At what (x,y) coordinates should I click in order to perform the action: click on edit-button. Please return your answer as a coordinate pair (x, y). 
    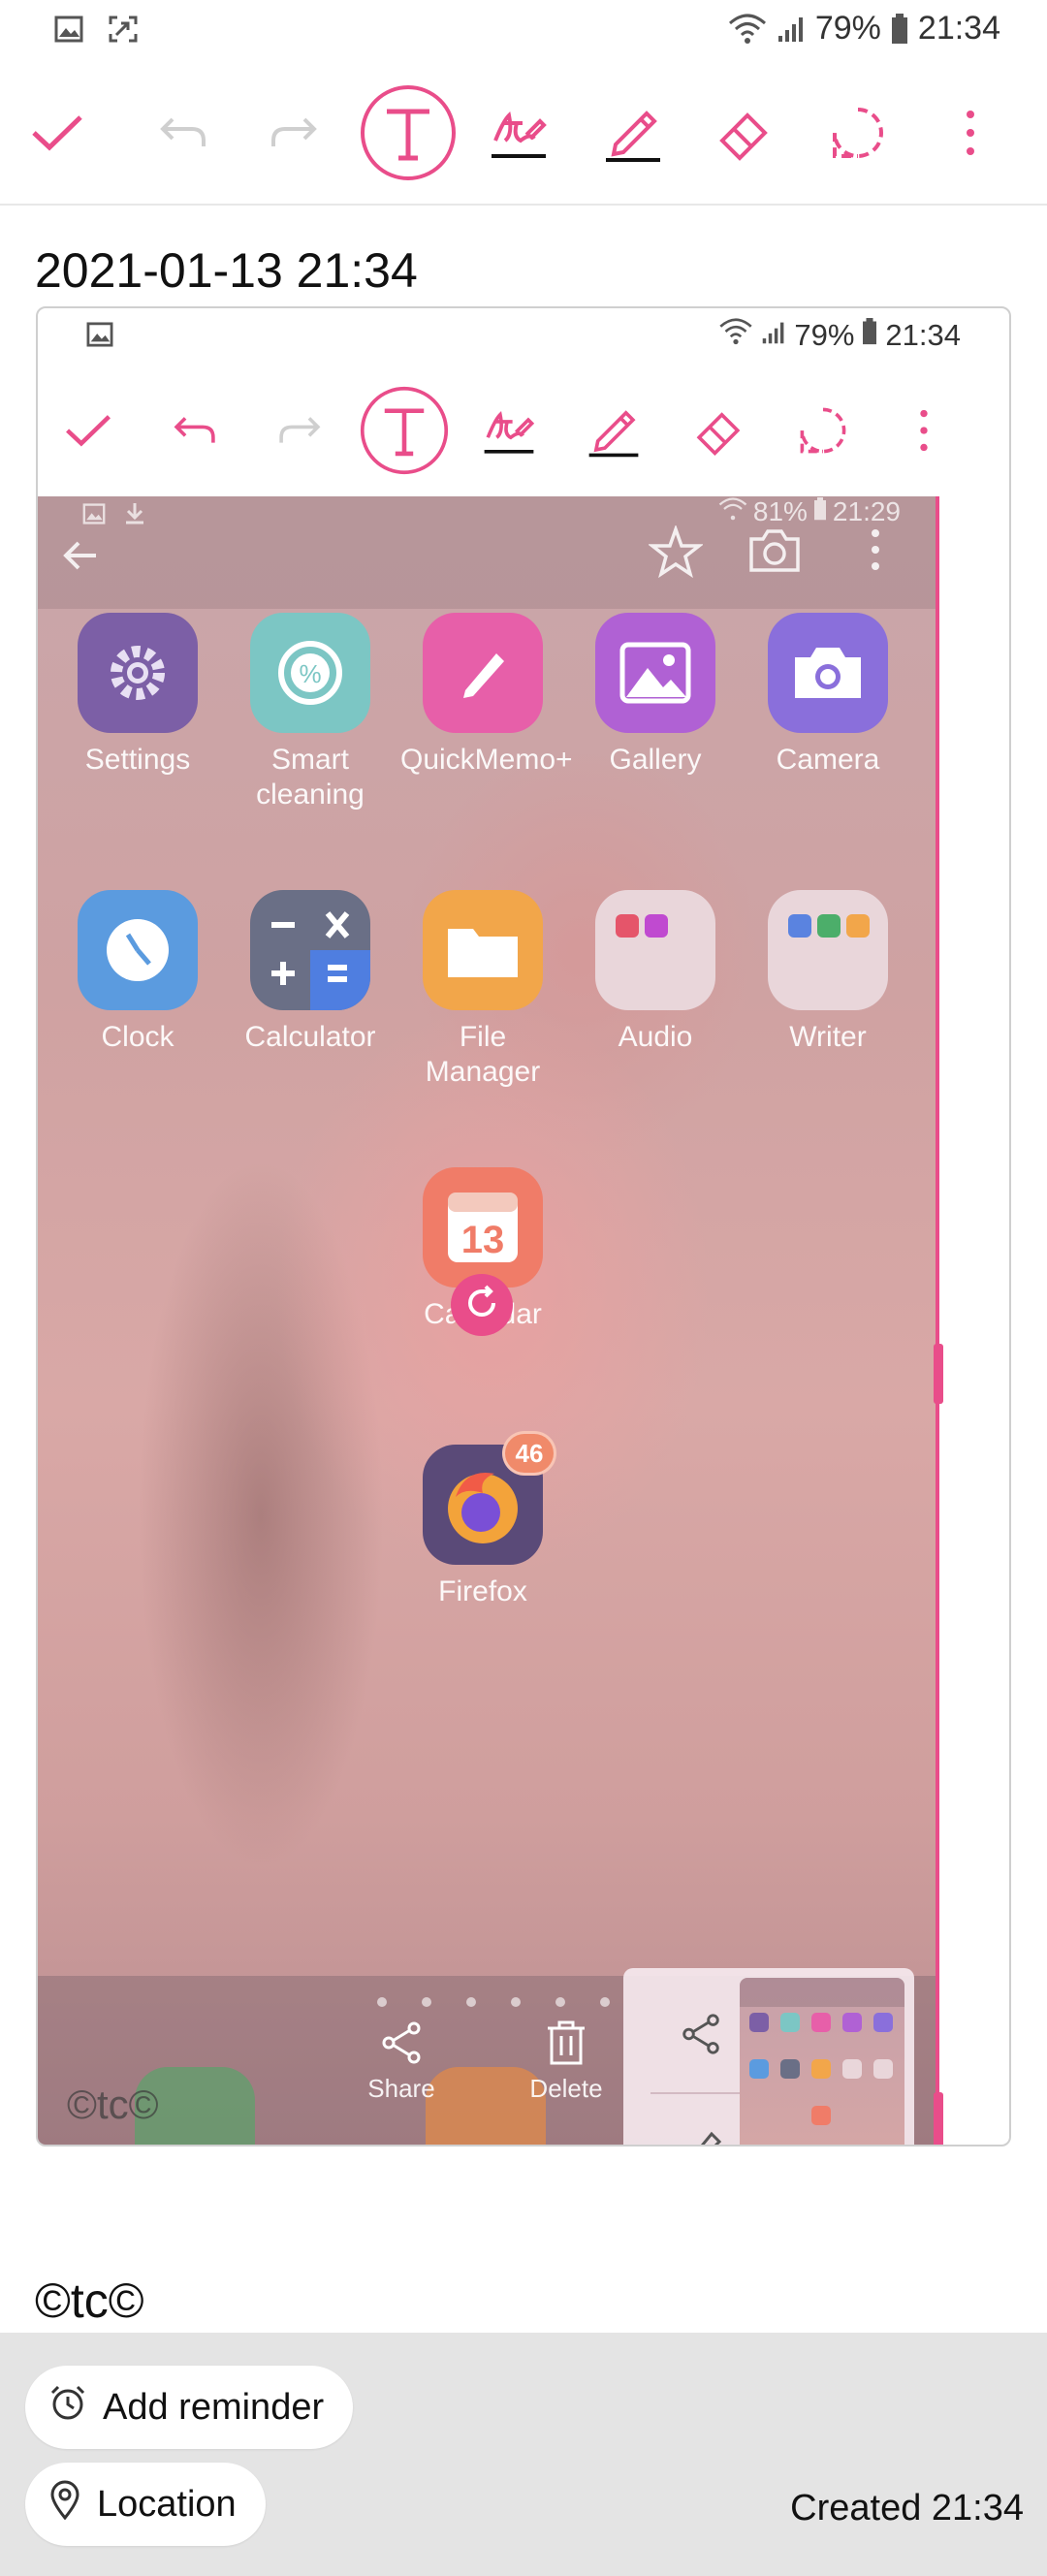
    Looking at the image, I should click on (700, 2124).